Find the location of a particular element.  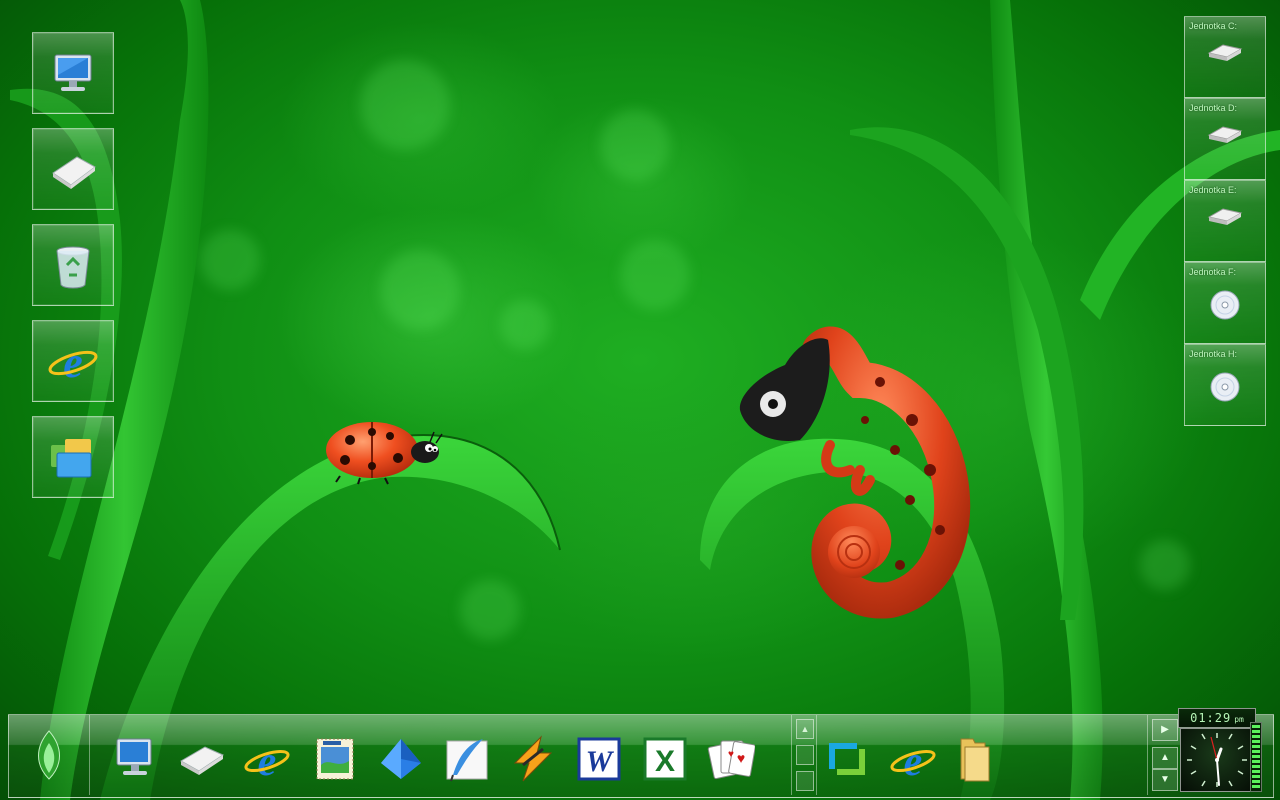

dock-item-internet-explorer: e is located at coordinates (267, 760).